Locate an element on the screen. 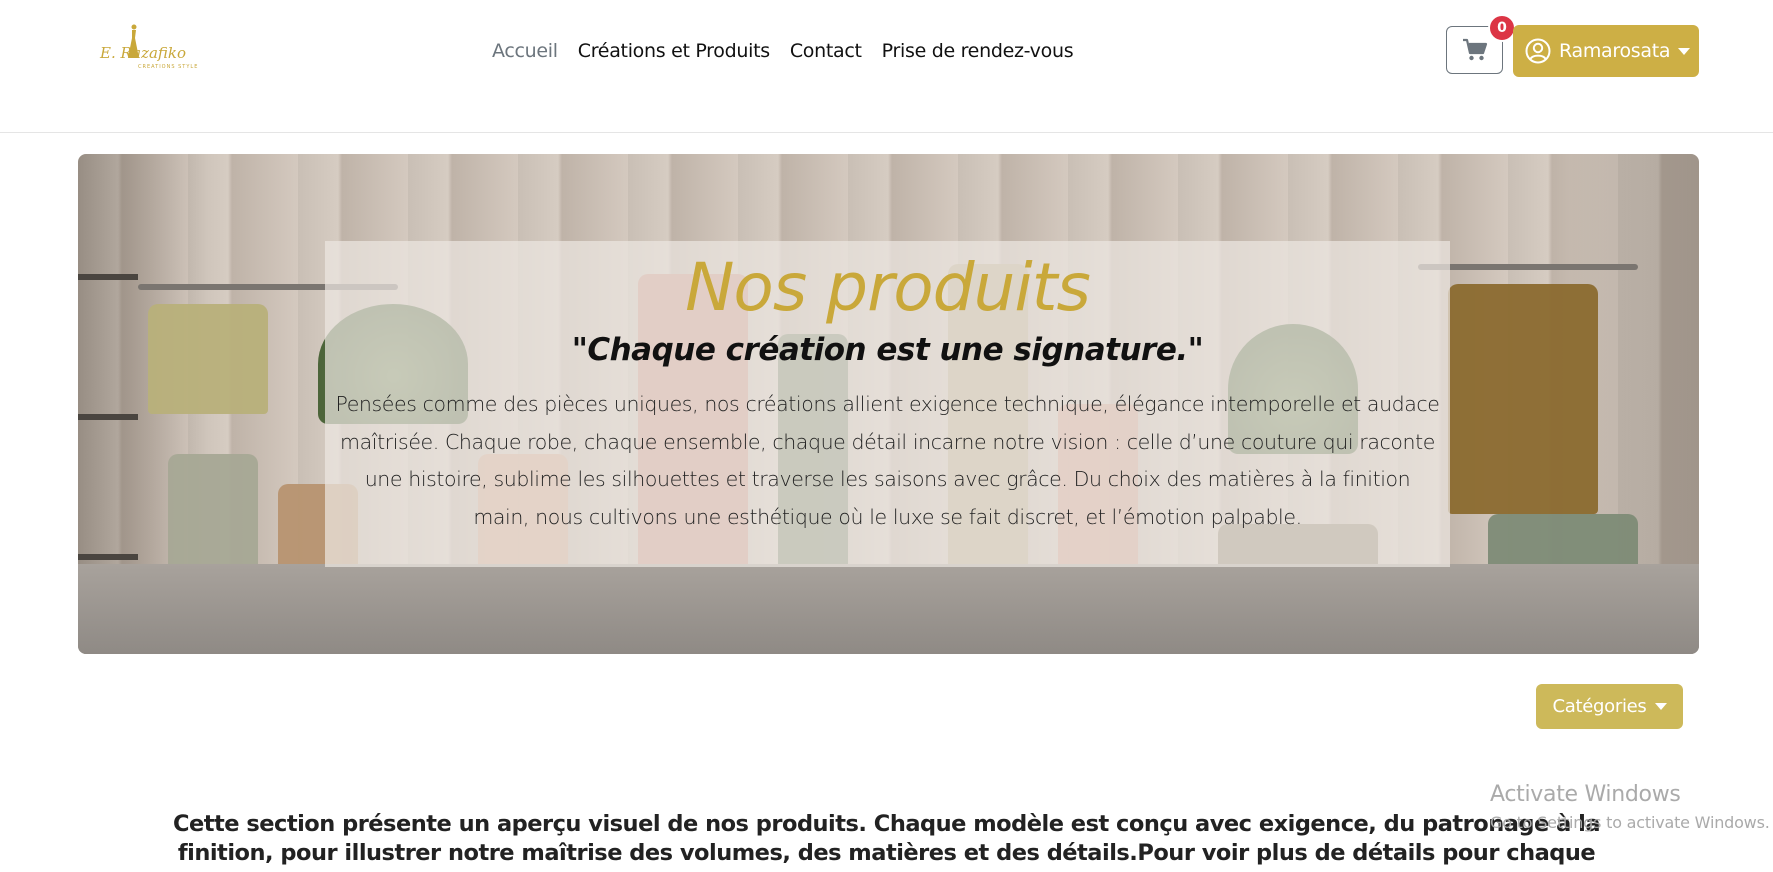 The image size is (1773, 872). nav-link-accueil: Accueil is located at coordinates (525, 51).